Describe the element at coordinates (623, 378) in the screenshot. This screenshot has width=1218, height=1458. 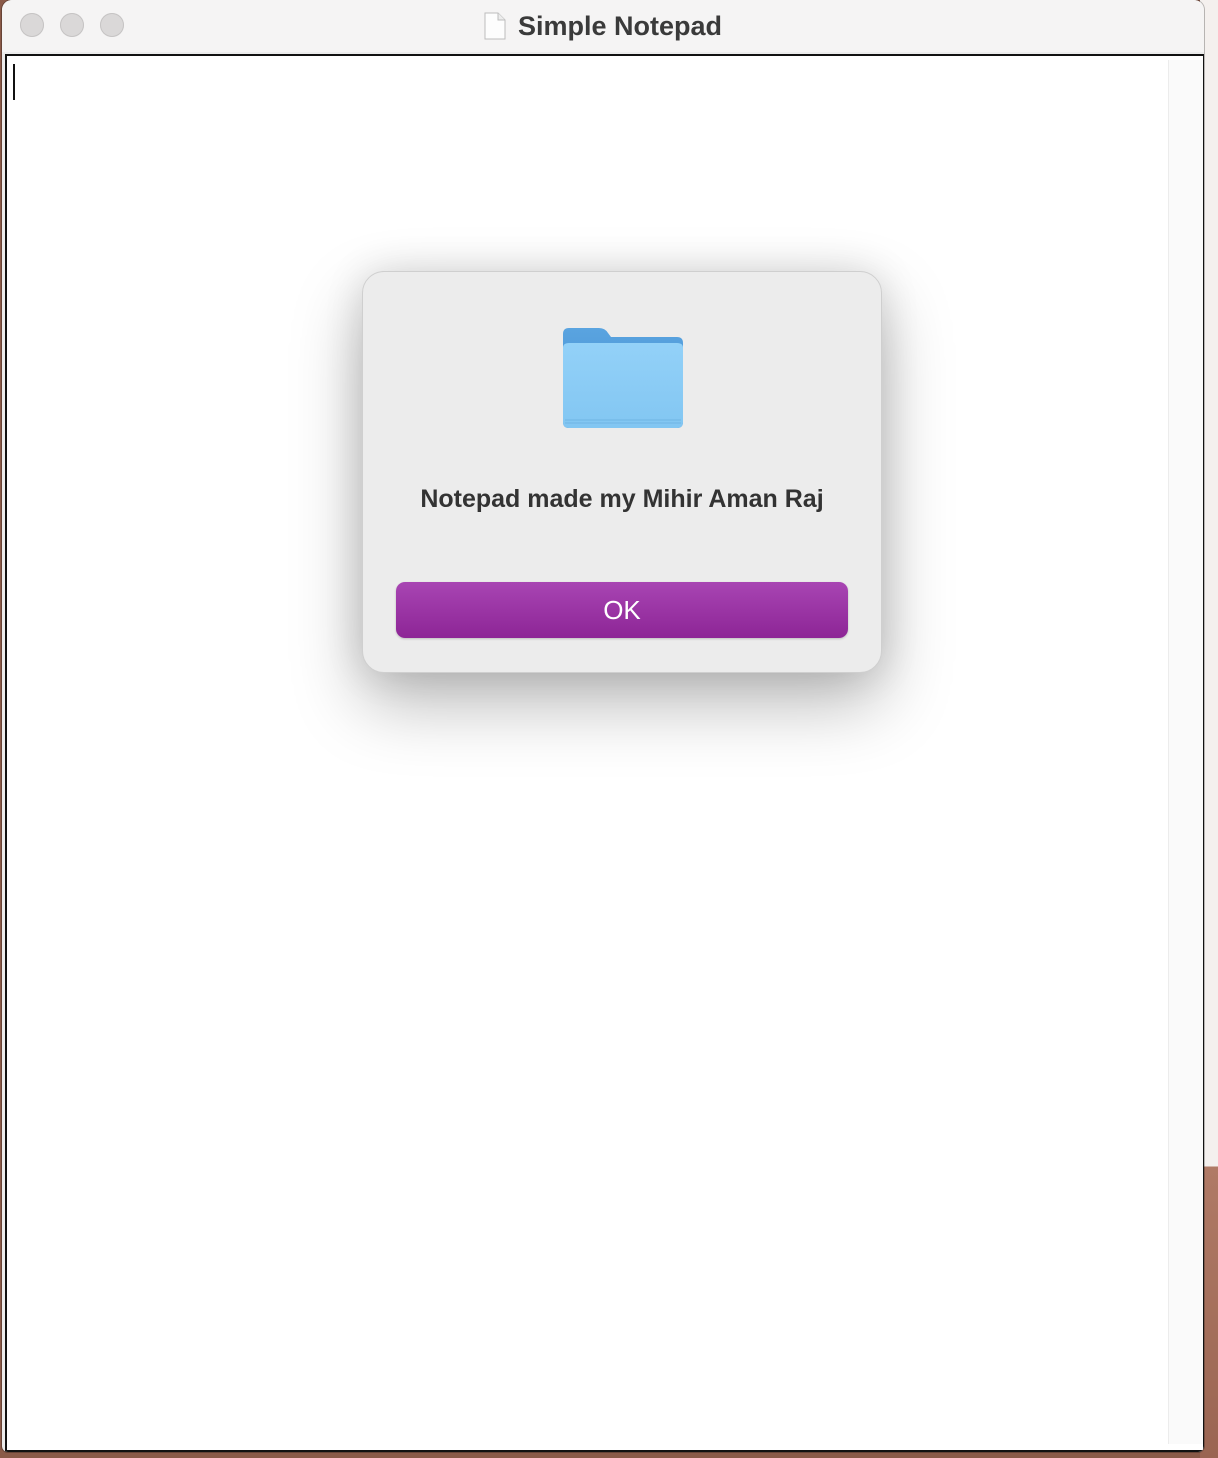
I see `folder-icon` at that location.